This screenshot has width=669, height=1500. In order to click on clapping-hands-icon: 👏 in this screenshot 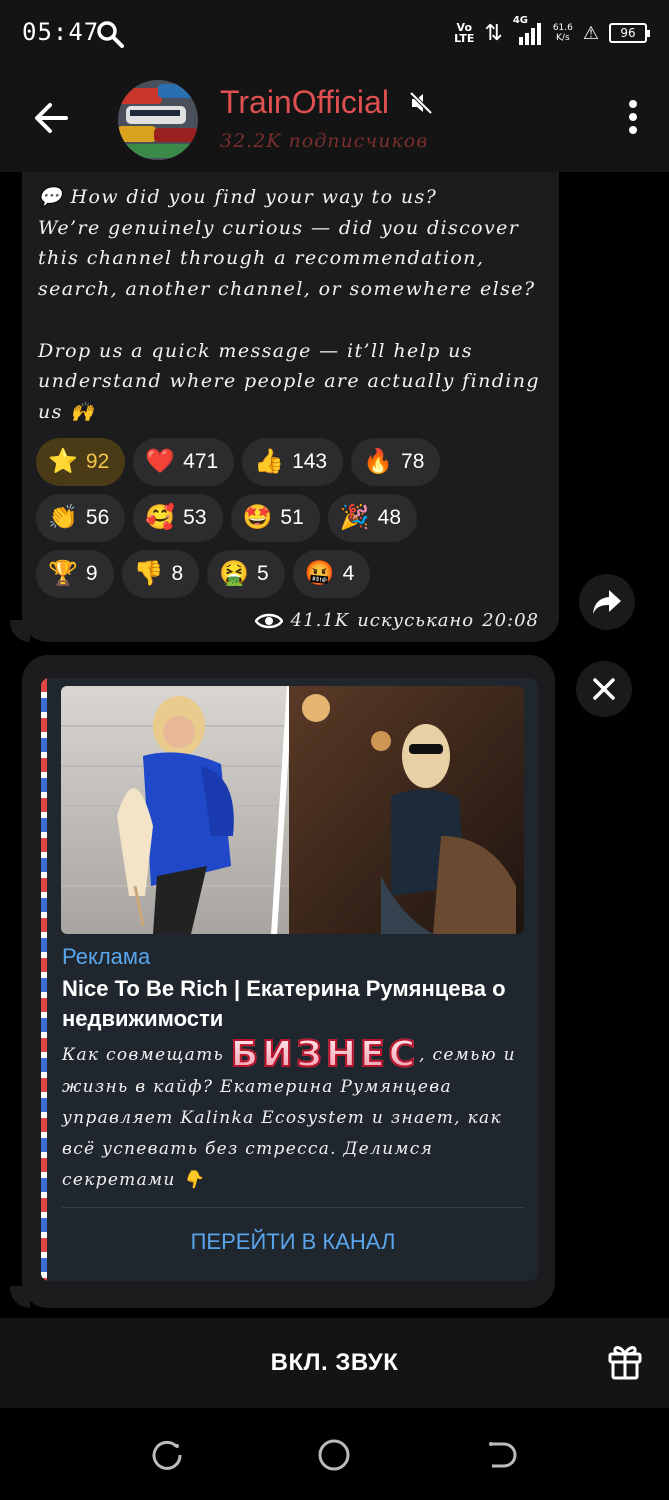, I will do `click(63, 517)`.